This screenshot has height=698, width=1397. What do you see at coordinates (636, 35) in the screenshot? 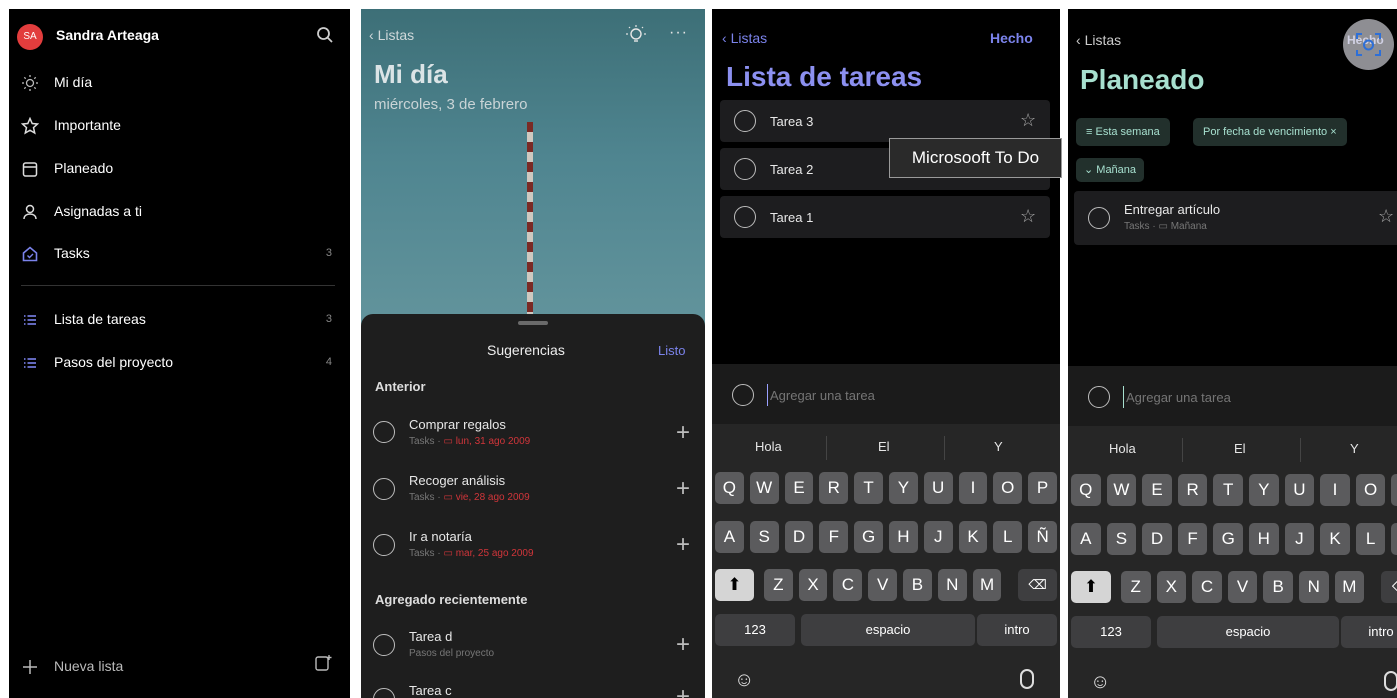
I see `lightbulb-icon` at bounding box center [636, 35].